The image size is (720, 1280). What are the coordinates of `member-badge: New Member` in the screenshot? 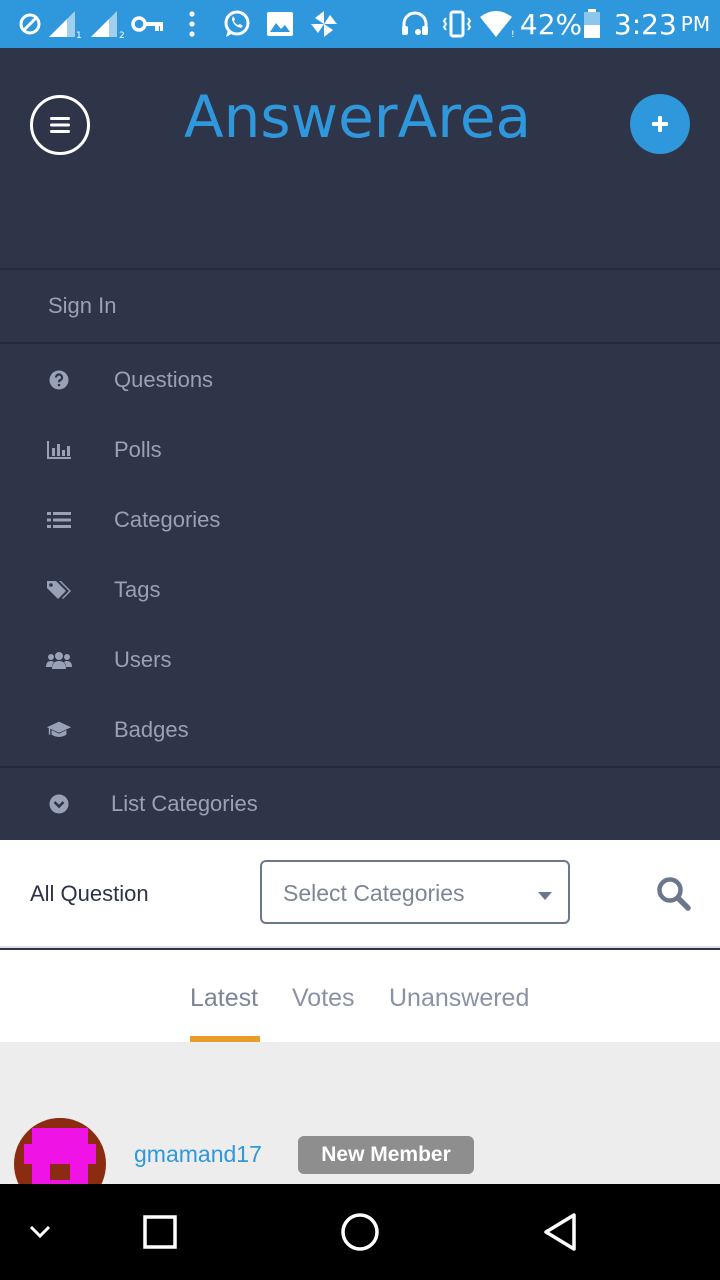 It's located at (386, 1155).